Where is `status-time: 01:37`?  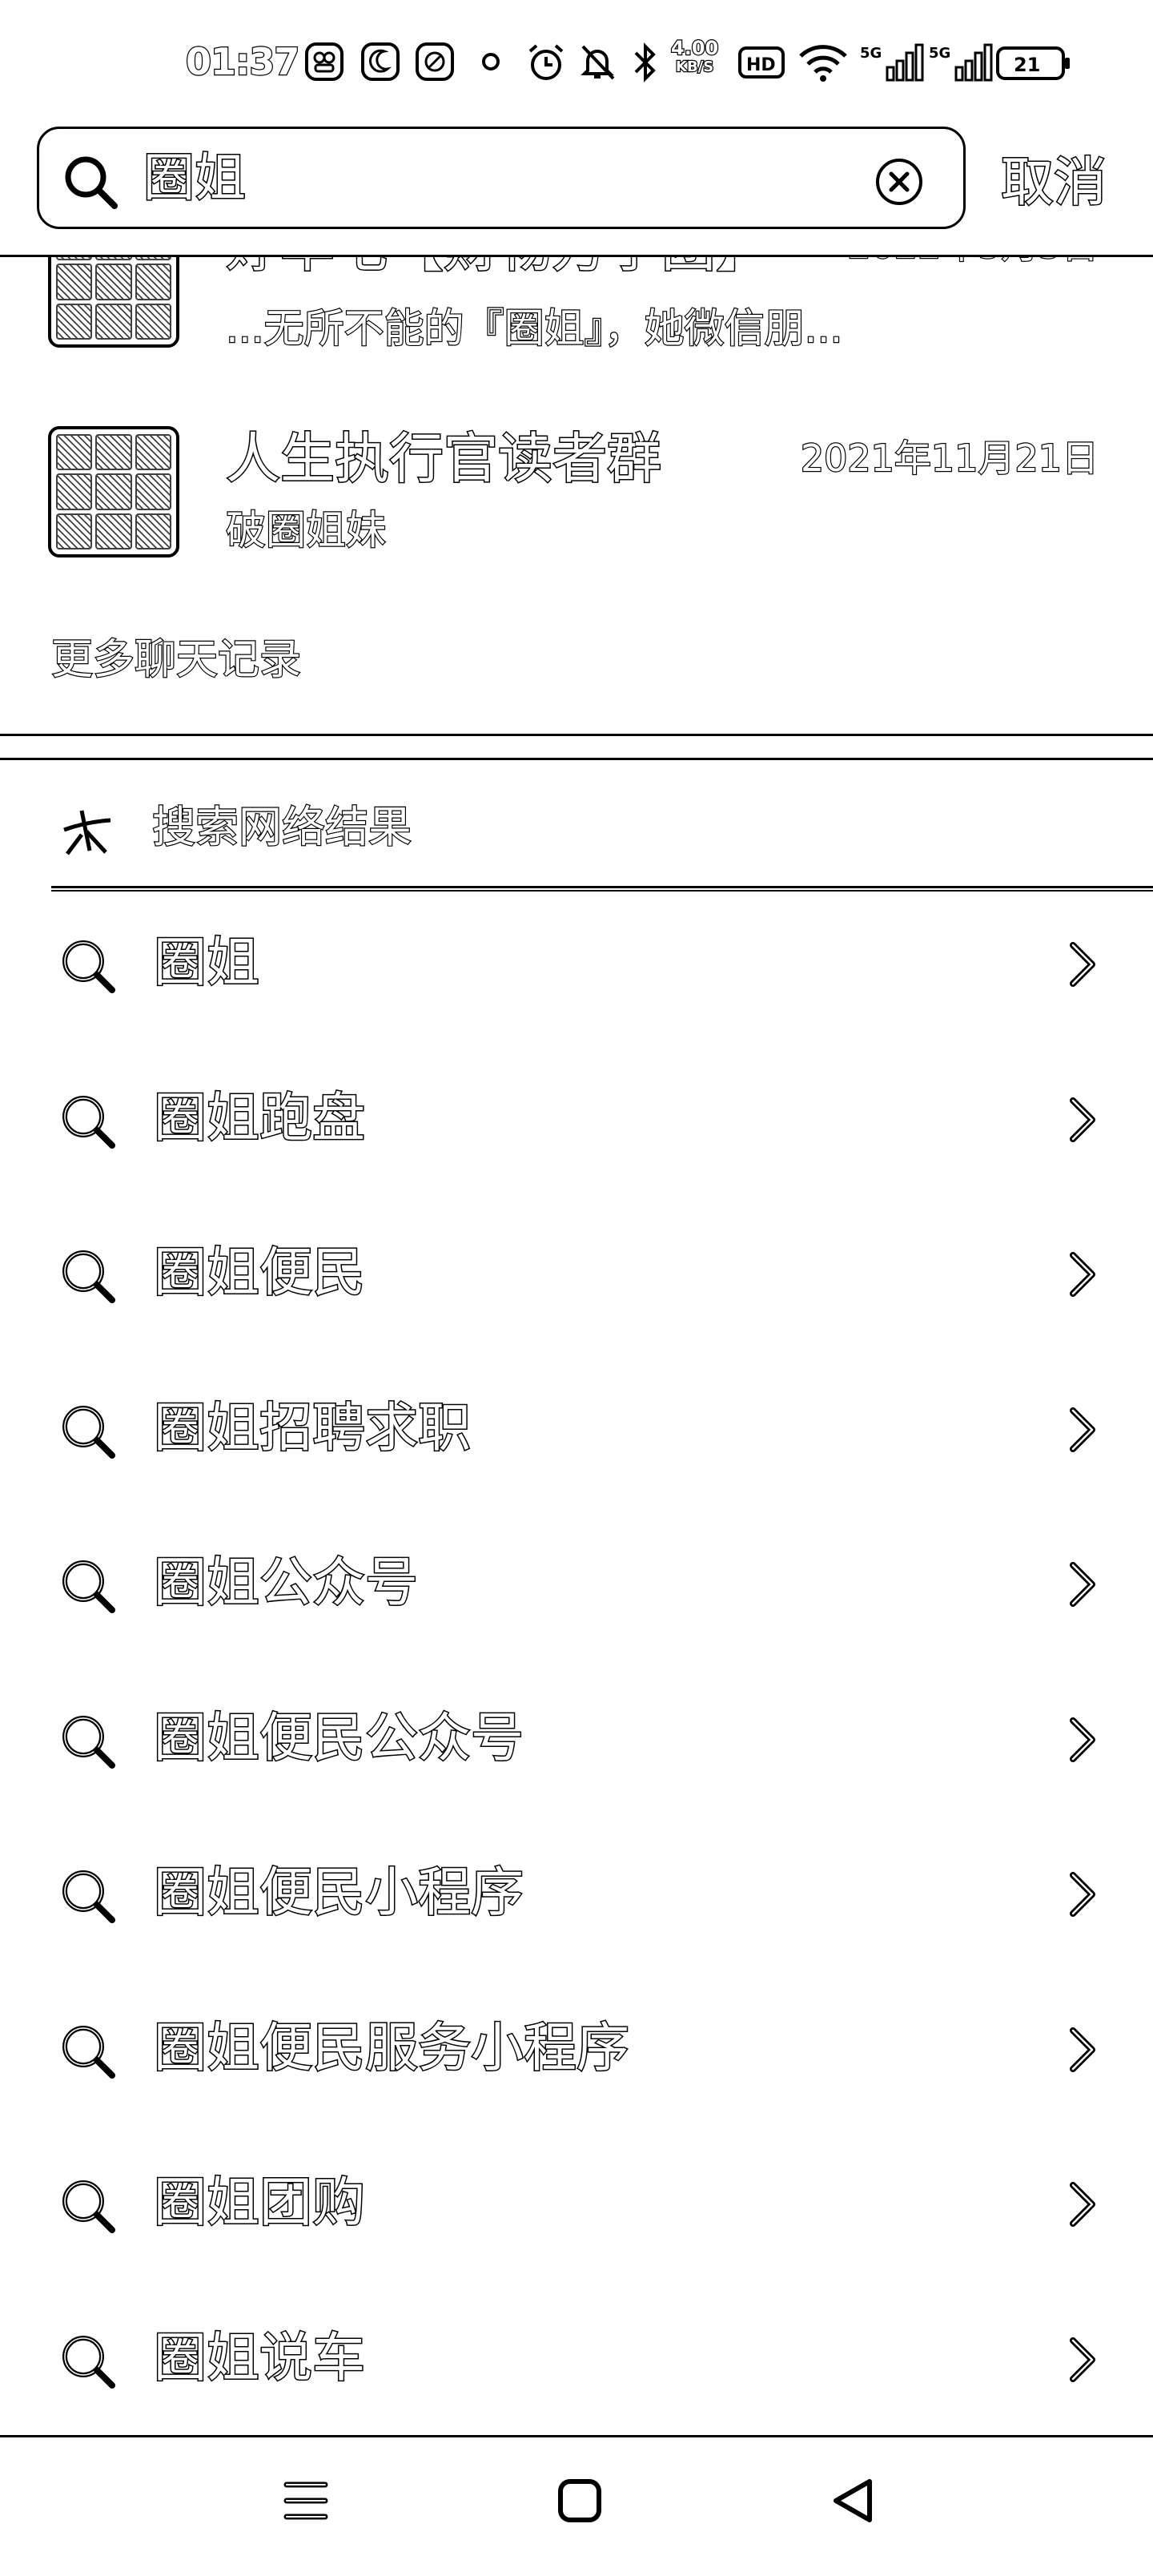
status-time: 01:37 is located at coordinates (243, 62).